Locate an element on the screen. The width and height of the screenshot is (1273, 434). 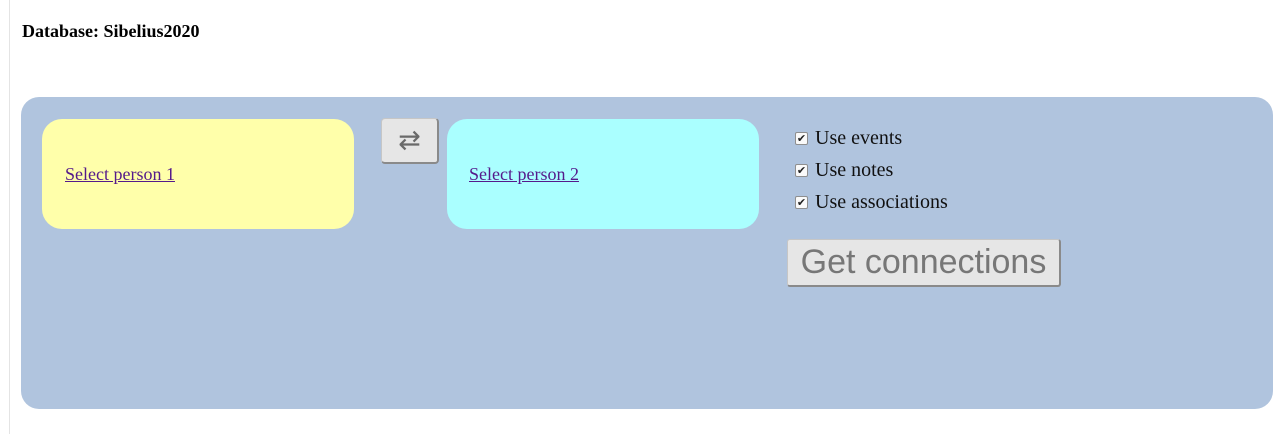
option-use-associations: ✔ Use associations is located at coordinates (871, 202).